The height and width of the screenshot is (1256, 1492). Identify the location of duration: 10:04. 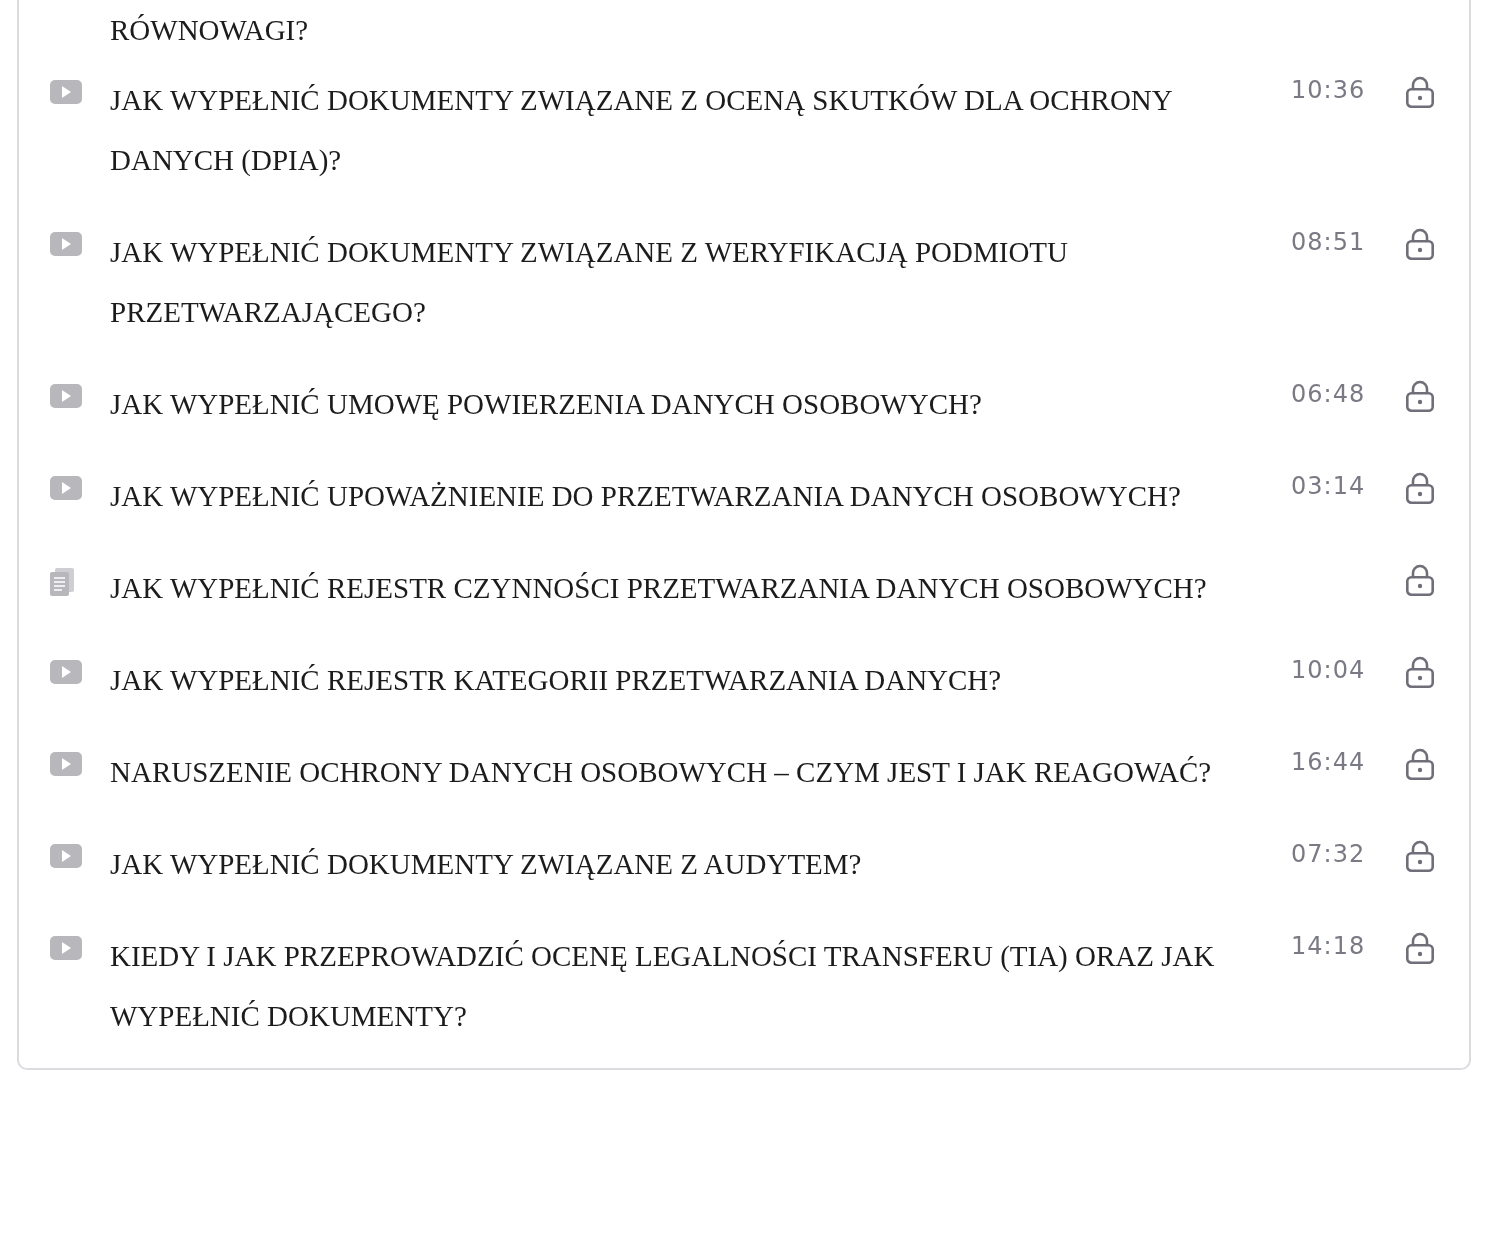
(1329, 669).